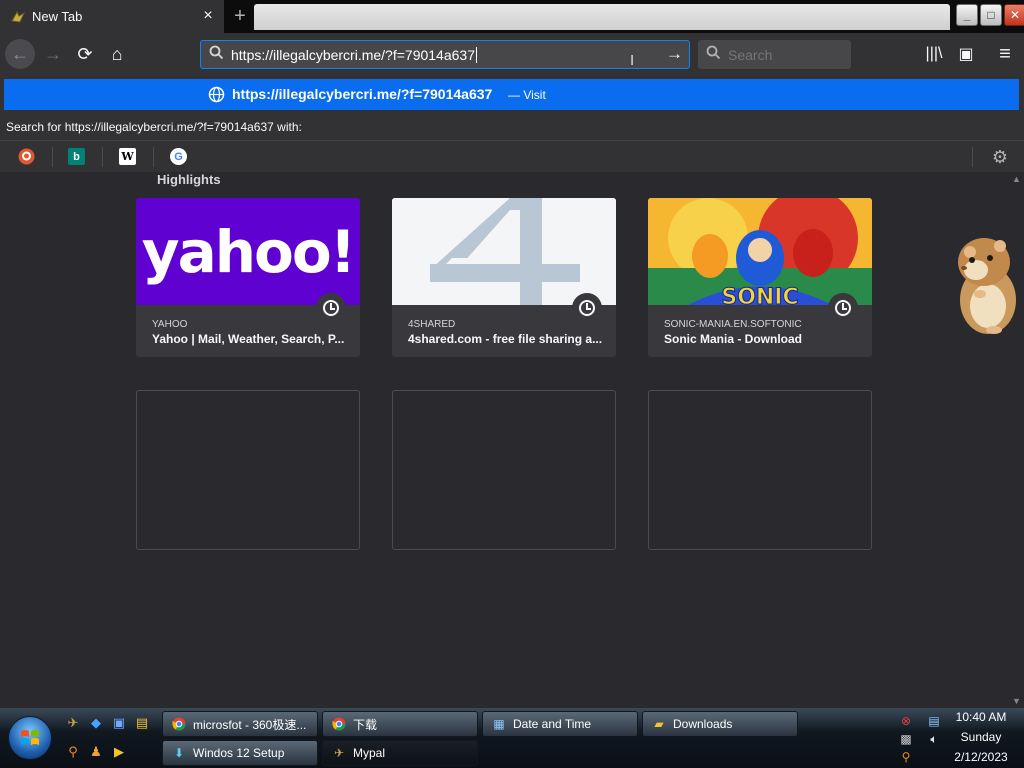 The width and height of the screenshot is (1024, 768). Describe the element at coordinates (96, 723) in the screenshot. I see `network-quicklaunch-icon: ◆` at that location.